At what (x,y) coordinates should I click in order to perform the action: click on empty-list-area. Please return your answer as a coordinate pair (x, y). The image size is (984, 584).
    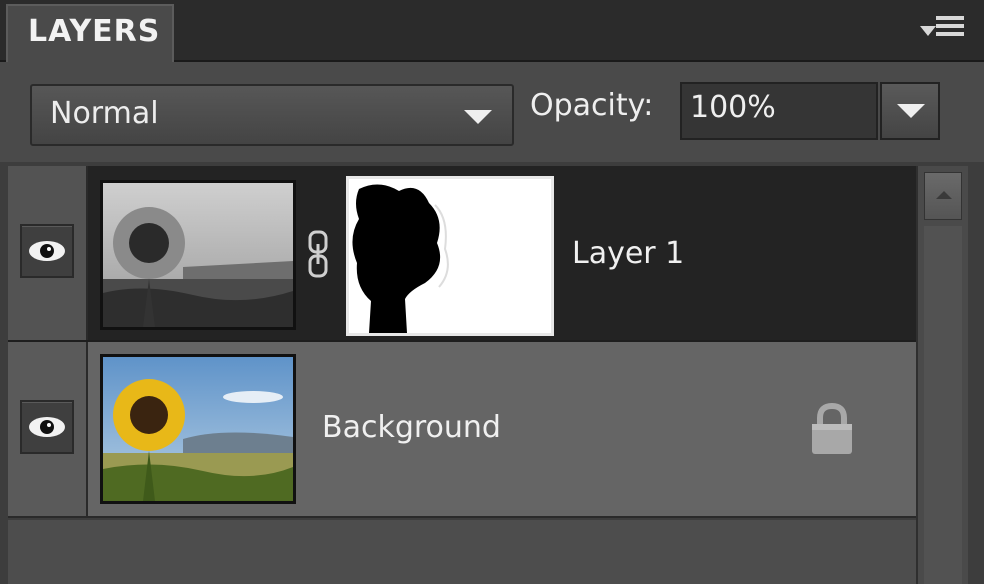
    Looking at the image, I should click on (462, 552).